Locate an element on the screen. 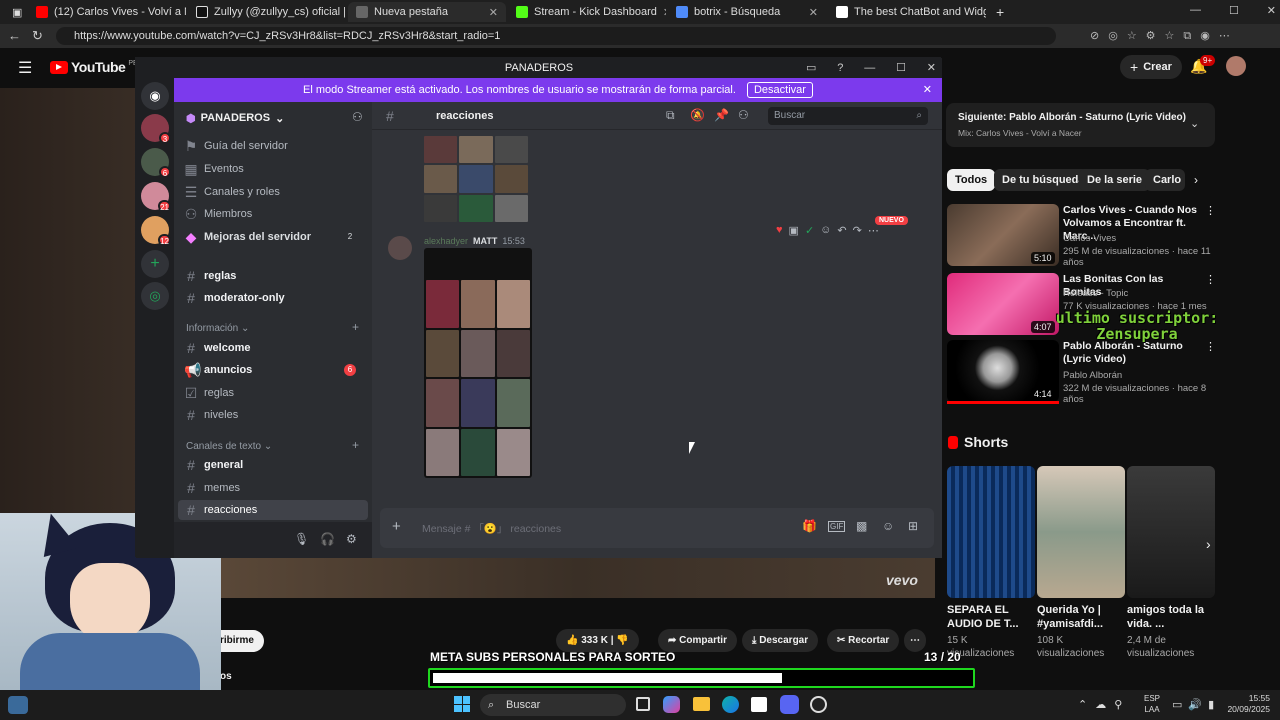  store-icon is located at coordinates (759, 704).